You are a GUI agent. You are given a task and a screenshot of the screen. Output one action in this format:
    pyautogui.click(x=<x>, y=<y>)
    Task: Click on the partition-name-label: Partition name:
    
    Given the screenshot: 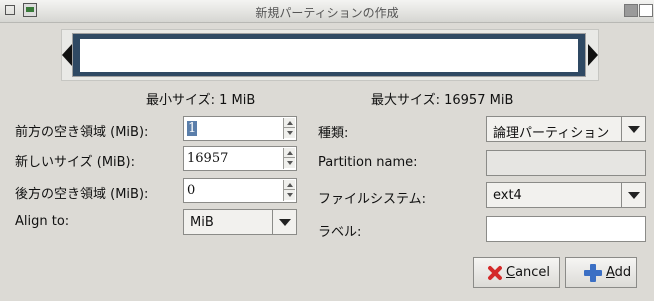 What is the action you would take?
    pyautogui.click(x=368, y=162)
    